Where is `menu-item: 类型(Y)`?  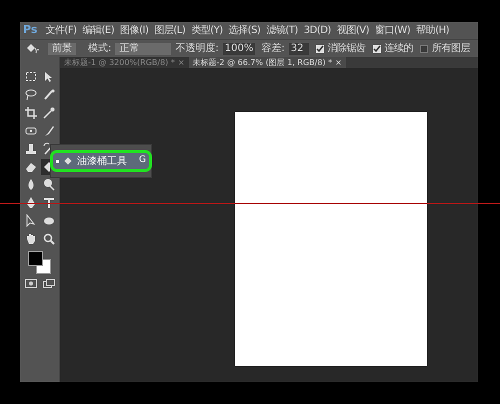
menu-item: 类型(Y) is located at coordinates (207, 30).